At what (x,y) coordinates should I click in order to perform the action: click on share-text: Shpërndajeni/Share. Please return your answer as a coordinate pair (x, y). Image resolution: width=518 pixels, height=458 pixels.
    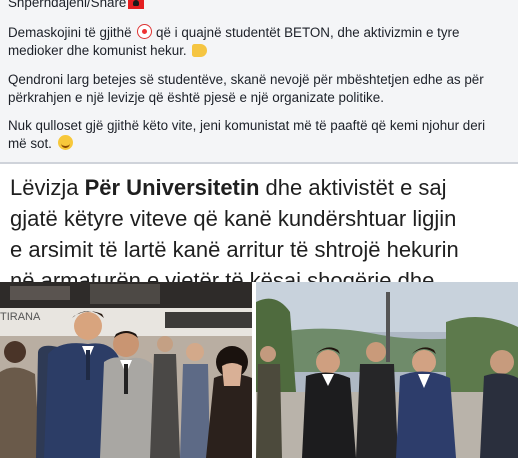
    Looking at the image, I should click on (67, 5).